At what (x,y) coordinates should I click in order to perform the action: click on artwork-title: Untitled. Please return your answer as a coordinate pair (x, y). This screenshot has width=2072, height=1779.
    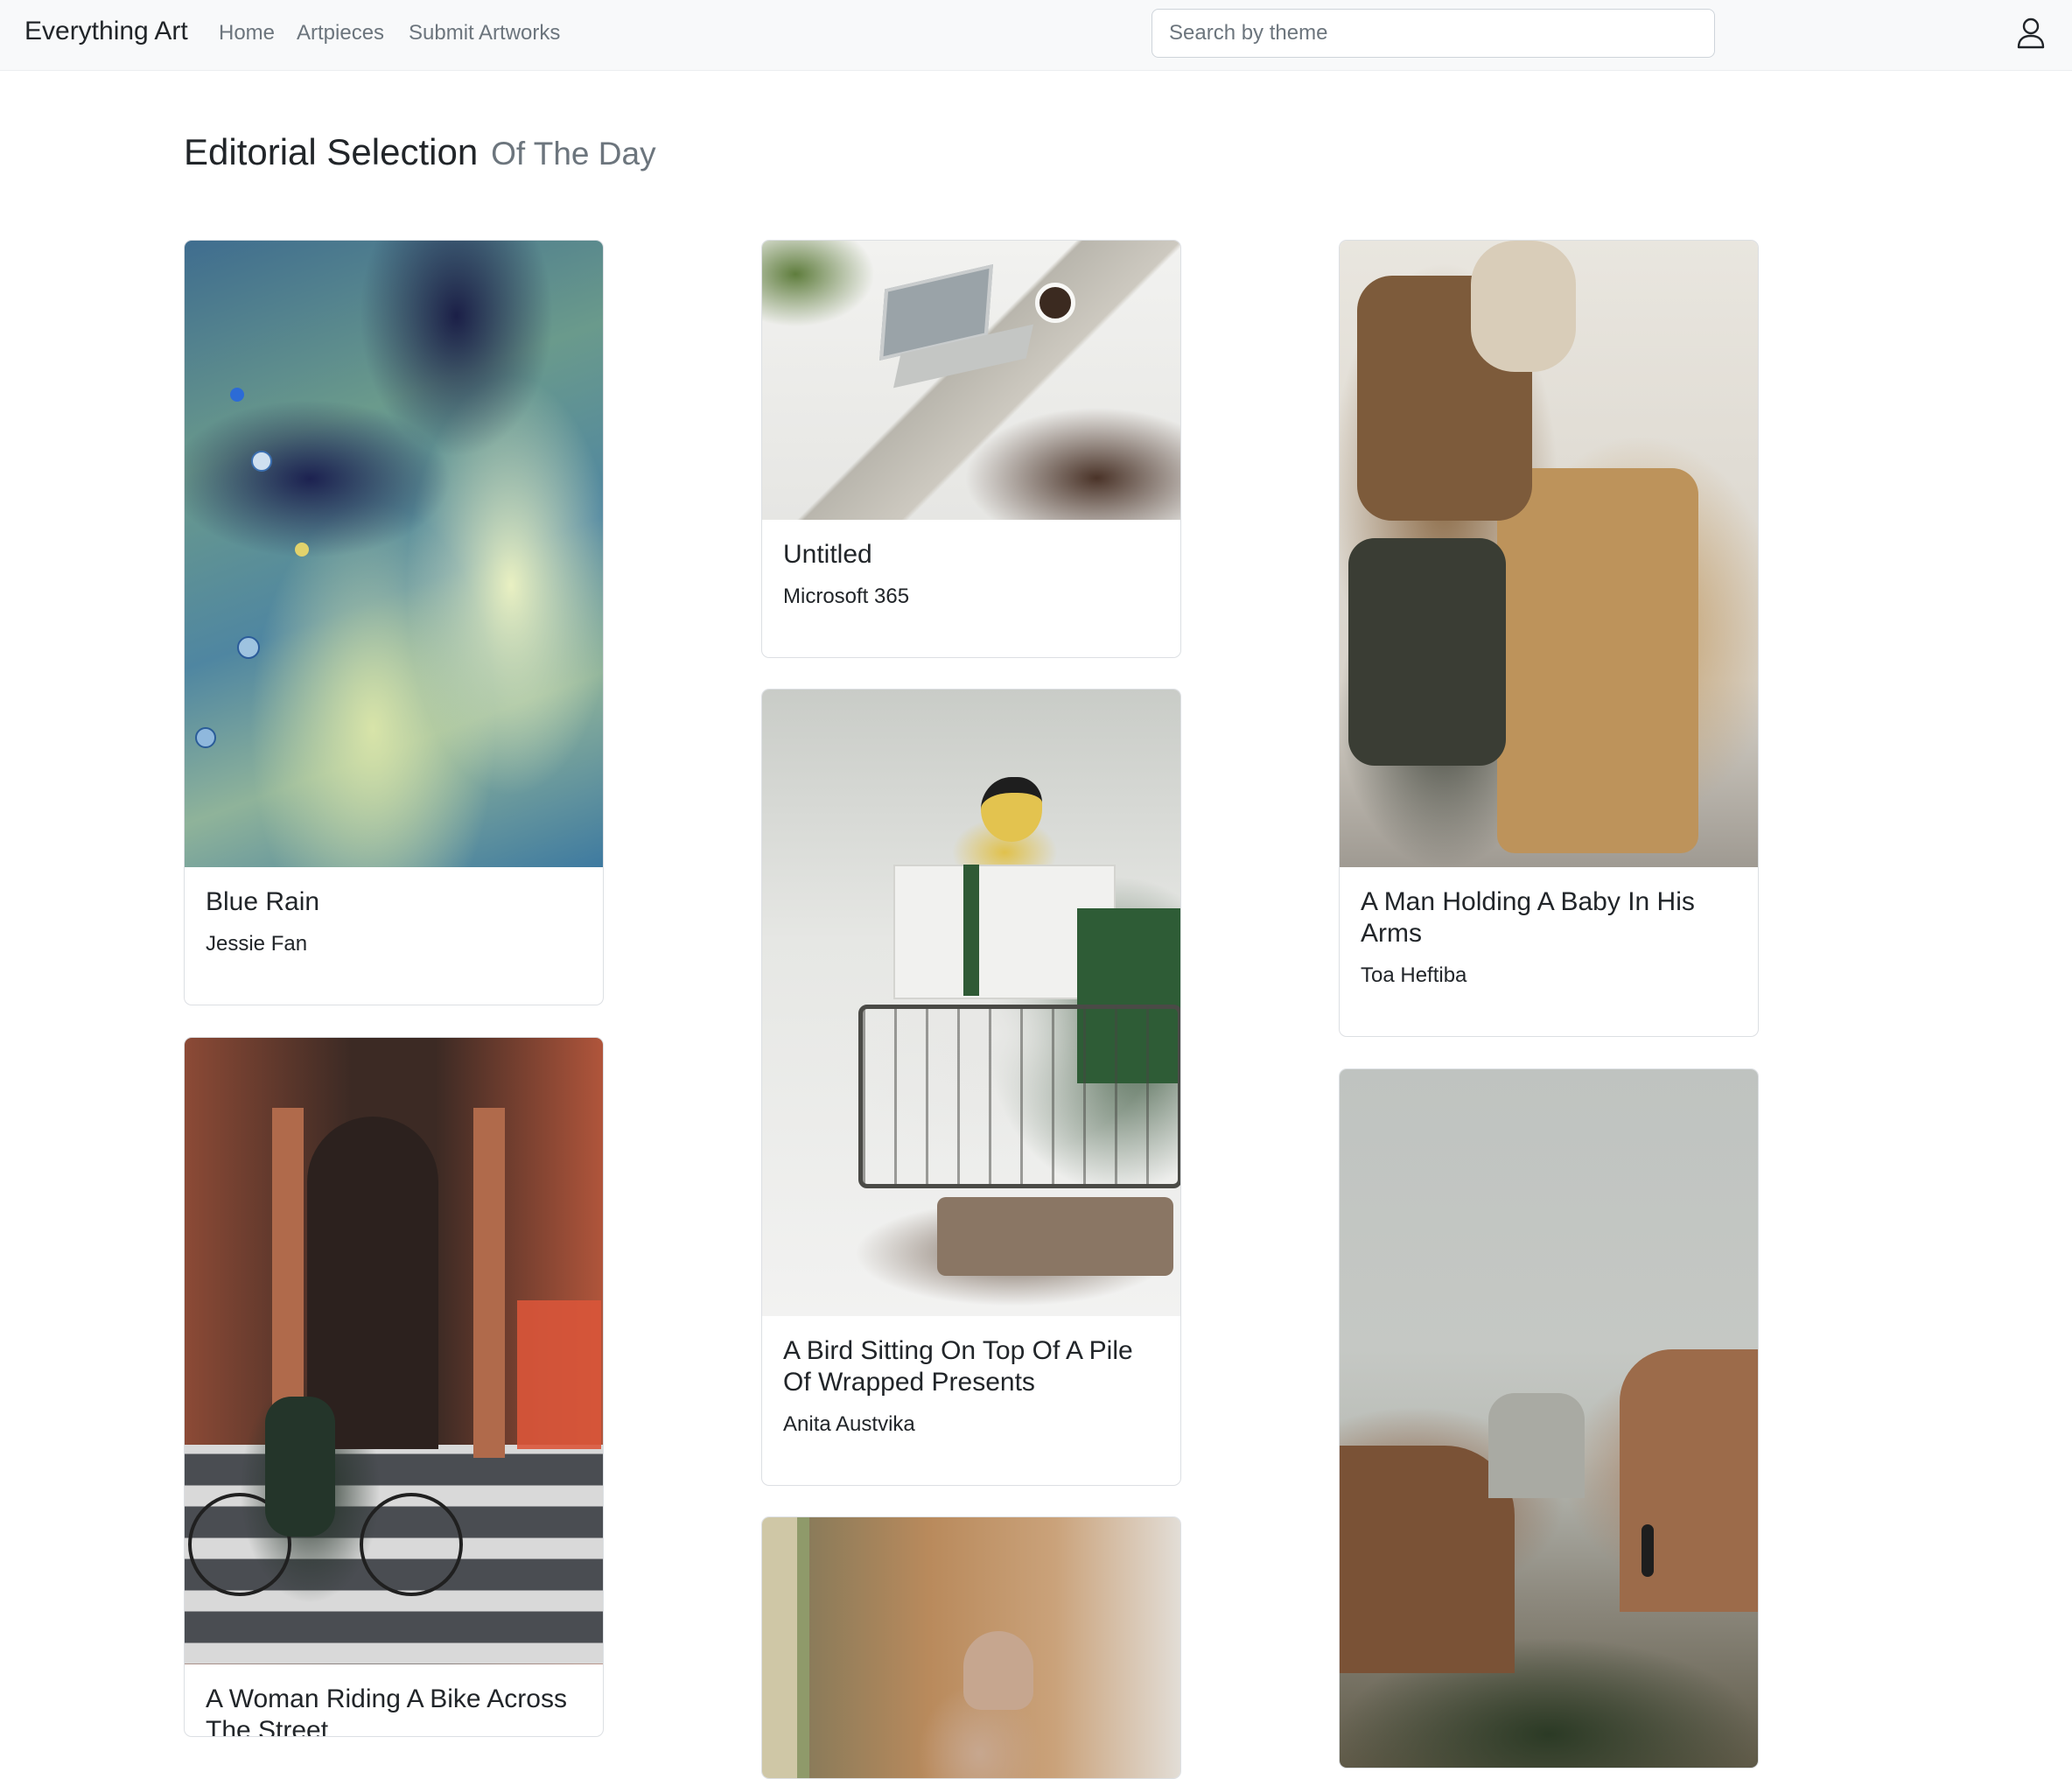
    Looking at the image, I should click on (971, 555).